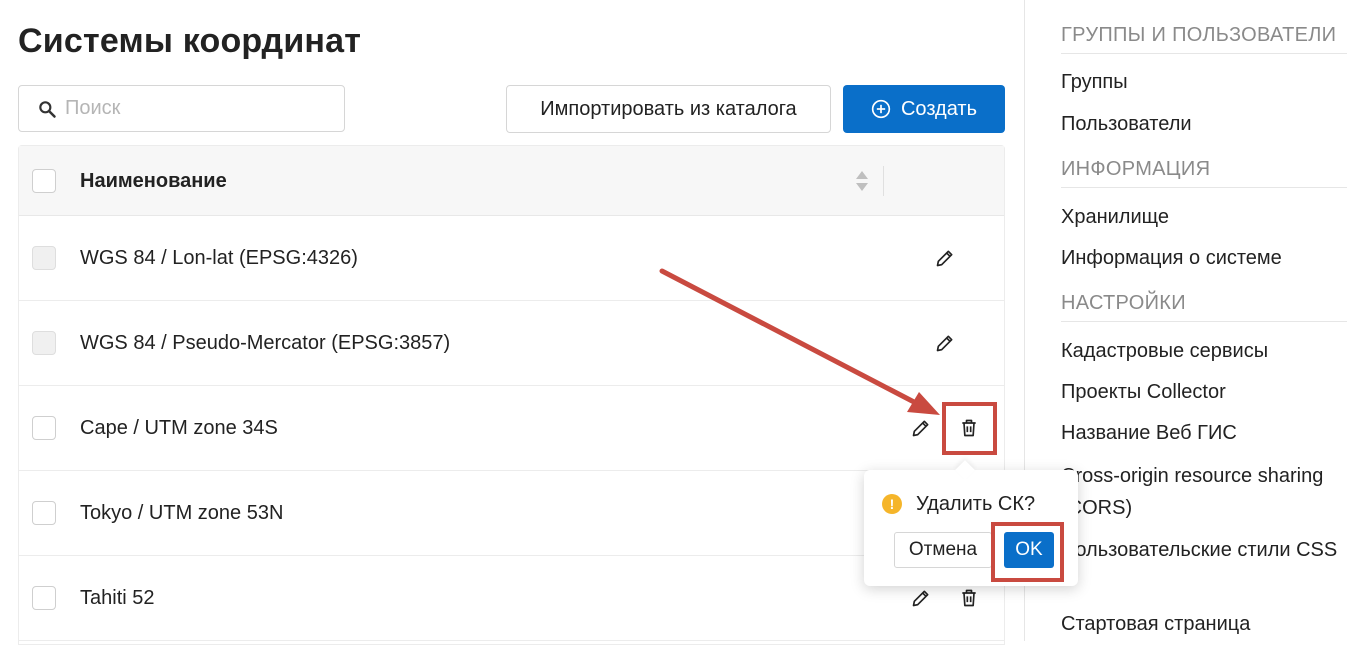 This screenshot has height=645, width=1364. Describe the element at coordinates (1126, 124) in the screenshot. I see `sidebar-item-users: Пользователи` at that location.